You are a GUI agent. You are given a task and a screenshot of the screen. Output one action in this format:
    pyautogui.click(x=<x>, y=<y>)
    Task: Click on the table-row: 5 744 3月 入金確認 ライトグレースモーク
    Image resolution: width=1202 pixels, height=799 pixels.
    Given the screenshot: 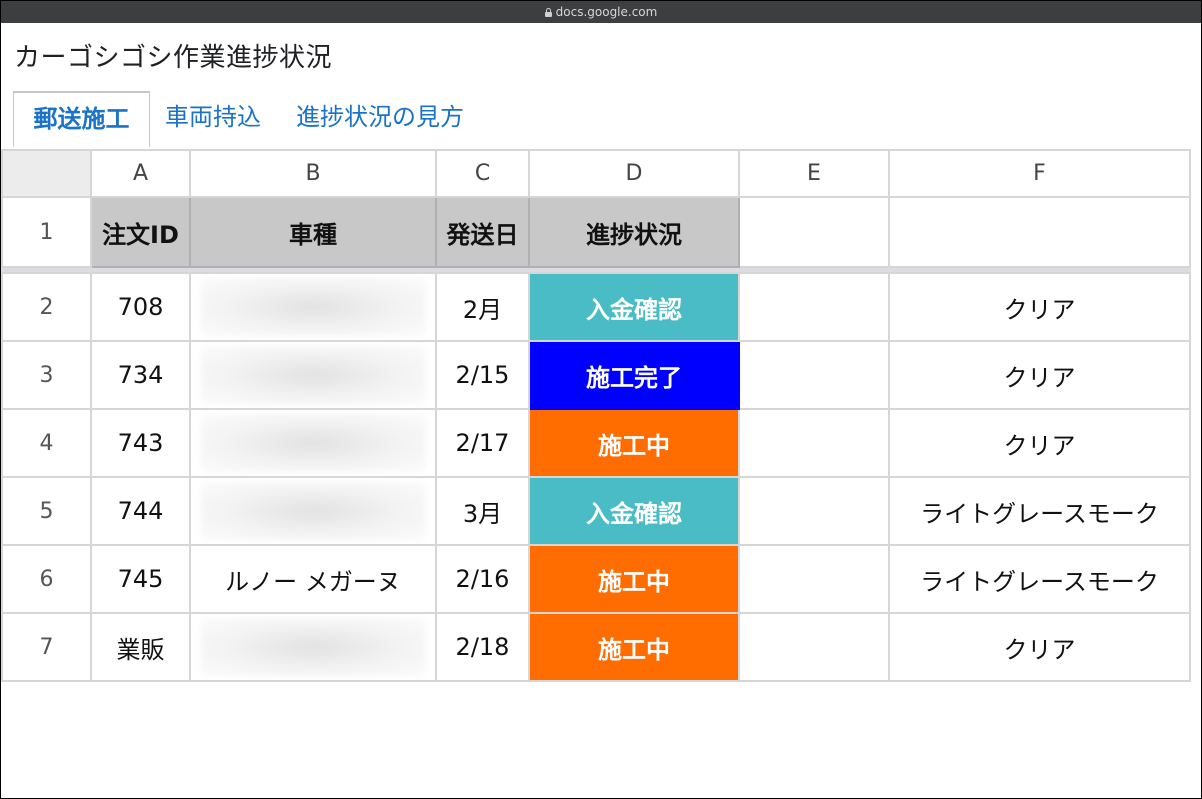 What is the action you would take?
    pyautogui.click(x=596, y=511)
    